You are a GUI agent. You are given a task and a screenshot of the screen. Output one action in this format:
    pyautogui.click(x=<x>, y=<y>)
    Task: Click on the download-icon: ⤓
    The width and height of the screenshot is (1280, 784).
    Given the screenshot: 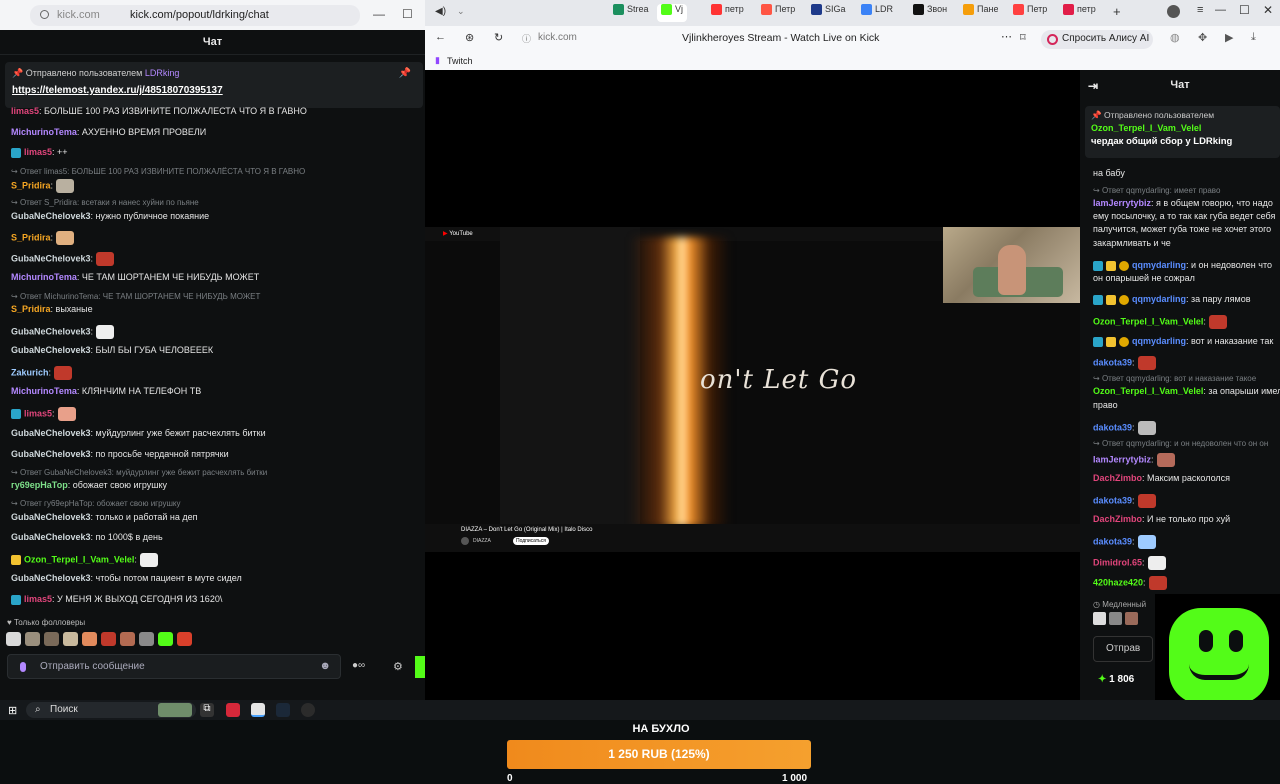 What is the action you would take?
    pyautogui.click(x=1253, y=37)
    